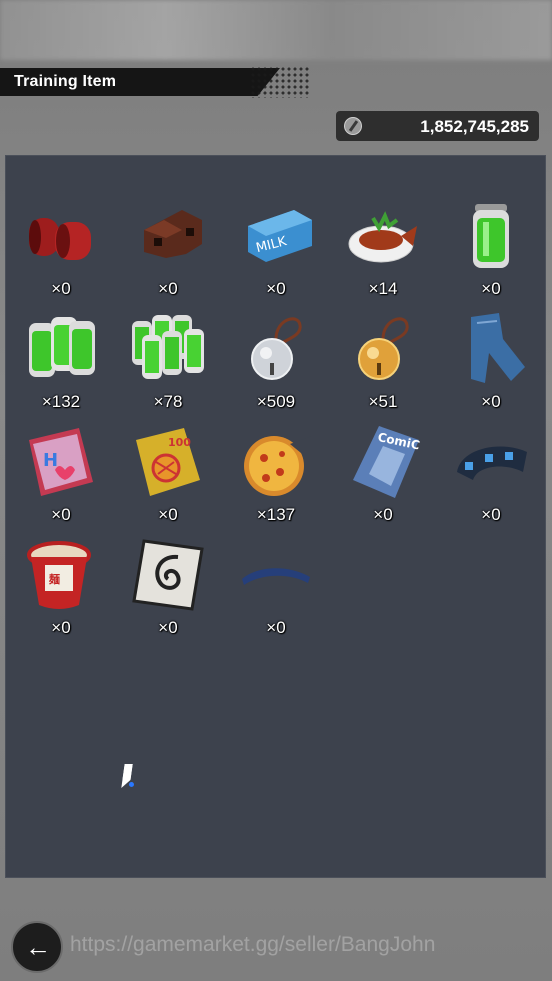 The height and width of the screenshot is (981, 552). I want to click on background-blur, so click(276, 30).